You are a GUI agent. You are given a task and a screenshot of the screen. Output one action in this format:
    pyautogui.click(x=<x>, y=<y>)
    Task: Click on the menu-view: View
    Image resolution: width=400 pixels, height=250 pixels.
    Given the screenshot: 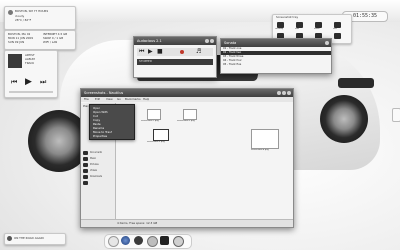 What is the action you would take?
    pyautogui.click(x=109, y=99)
    